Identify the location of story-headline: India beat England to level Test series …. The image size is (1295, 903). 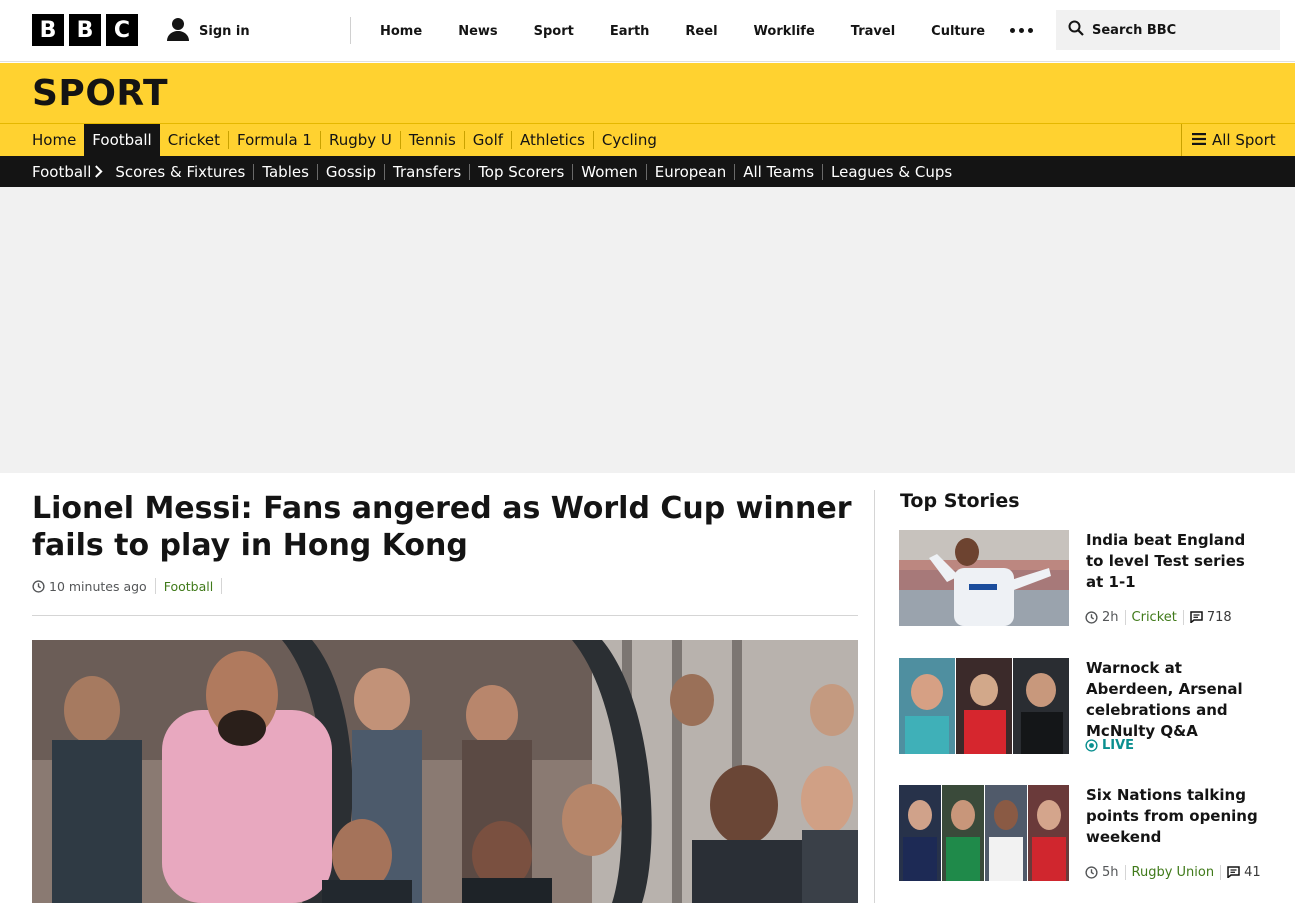
(1176, 561).